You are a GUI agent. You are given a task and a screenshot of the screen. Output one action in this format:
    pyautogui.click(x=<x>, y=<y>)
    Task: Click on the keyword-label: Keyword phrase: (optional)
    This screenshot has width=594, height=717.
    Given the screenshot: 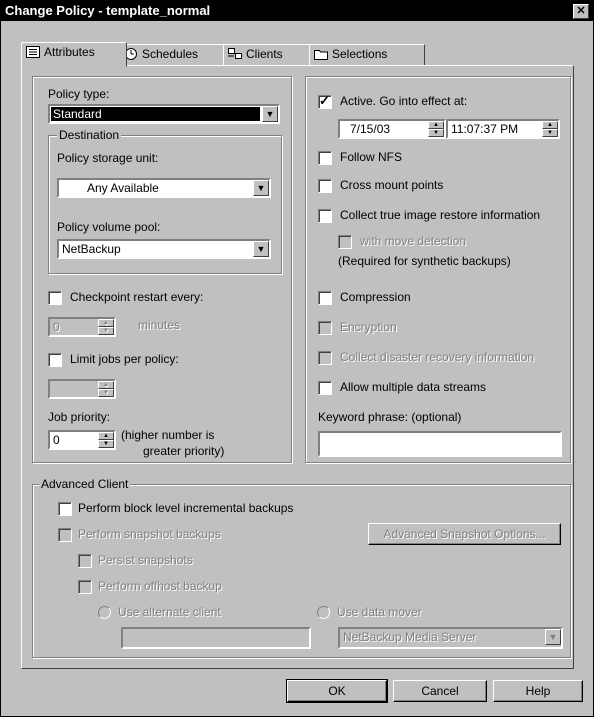 What is the action you would take?
    pyautogui.click(x=390, y=417)
    